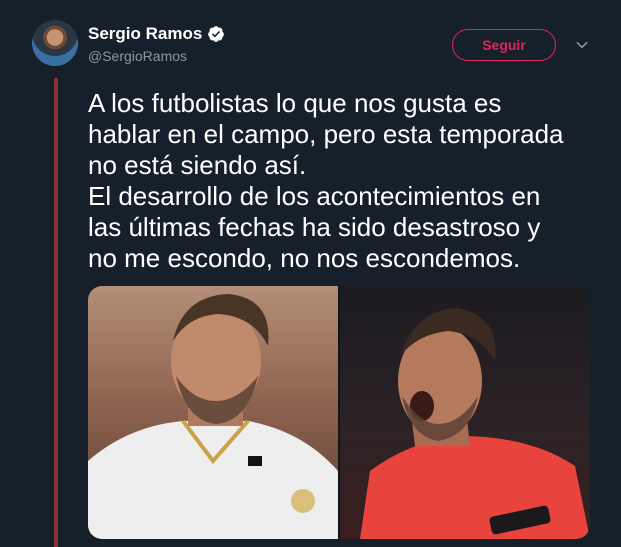  I want to click on tweet-text-line: hablar en el campo, pero esta temporada, so click(326, 134).